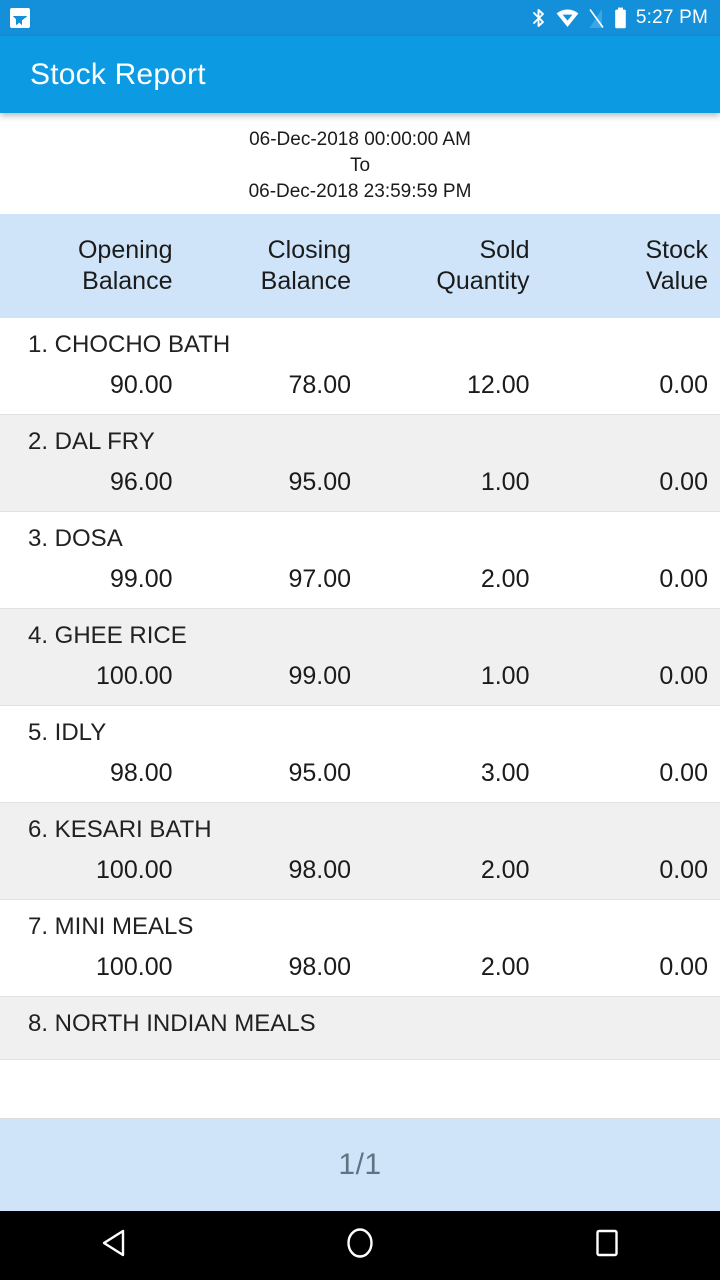 This screenshot has width=720, height=1280. I want to click on pagination-bar: 1/1, so click(360, 1164).